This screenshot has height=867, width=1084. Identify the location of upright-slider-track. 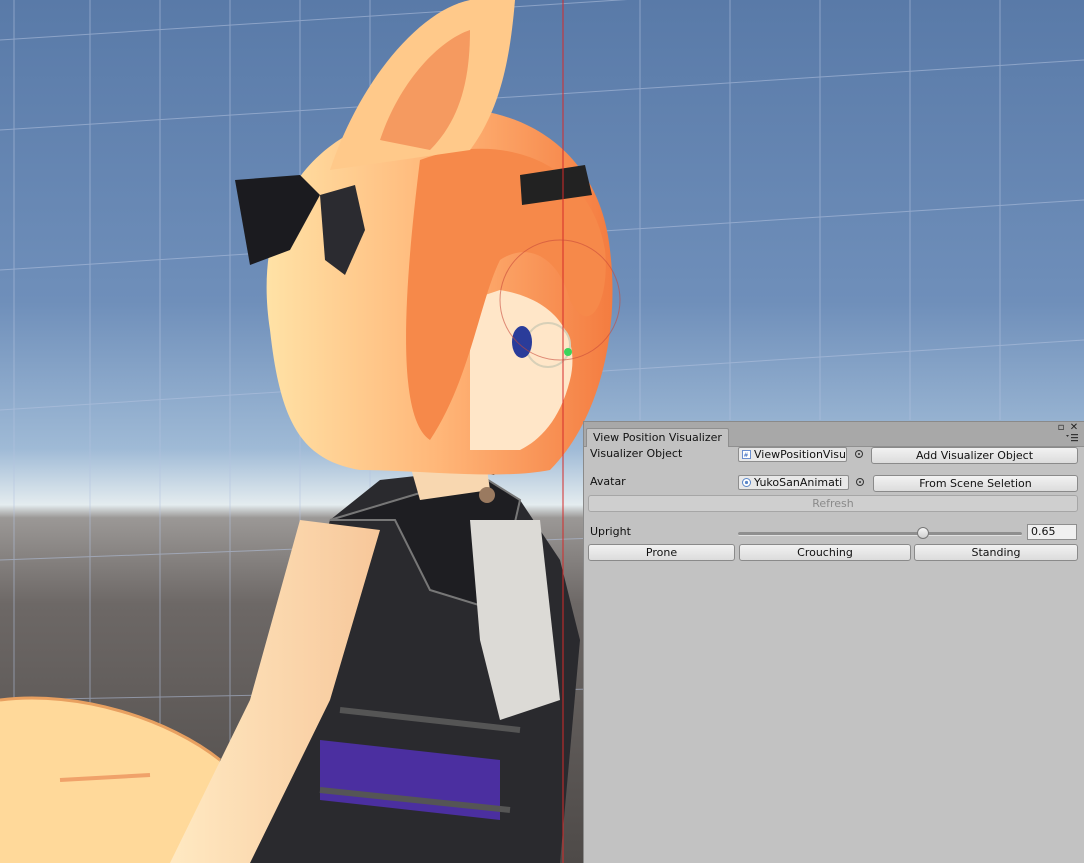
(880, 534).